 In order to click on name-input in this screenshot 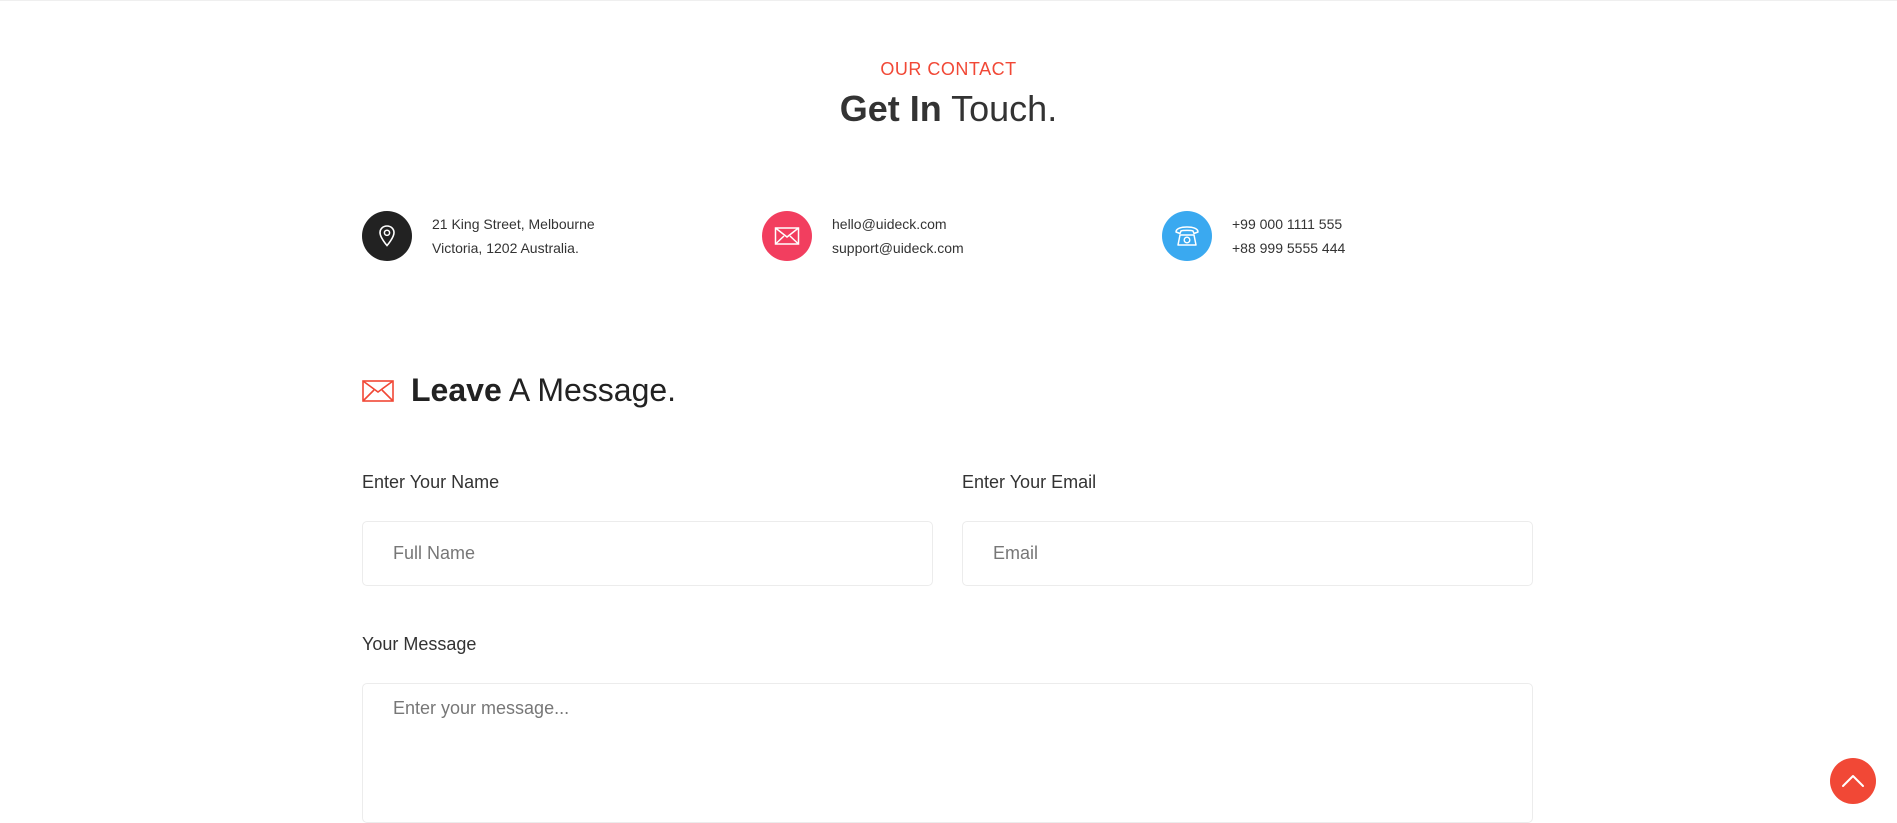, I will do `click(647, 553)`.